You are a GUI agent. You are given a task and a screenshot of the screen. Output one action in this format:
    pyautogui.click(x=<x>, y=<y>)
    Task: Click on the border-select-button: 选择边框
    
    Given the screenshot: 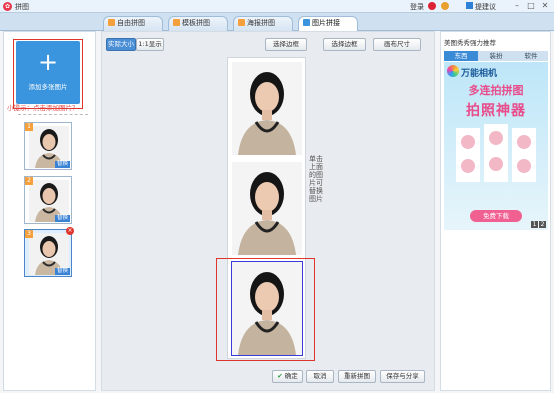 What is the action you would take?
    pyautogui.click(x=286, y=44)
    